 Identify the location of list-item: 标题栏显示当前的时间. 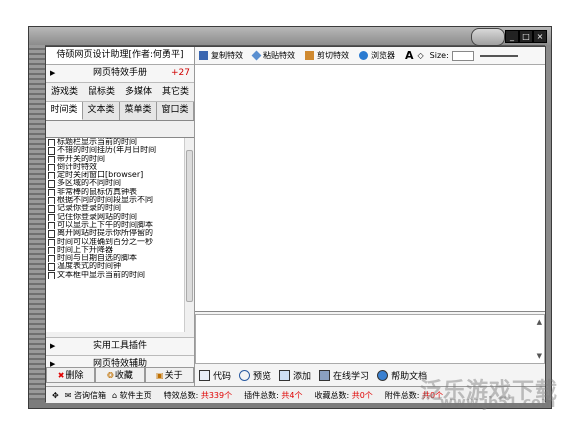
(116, 142).